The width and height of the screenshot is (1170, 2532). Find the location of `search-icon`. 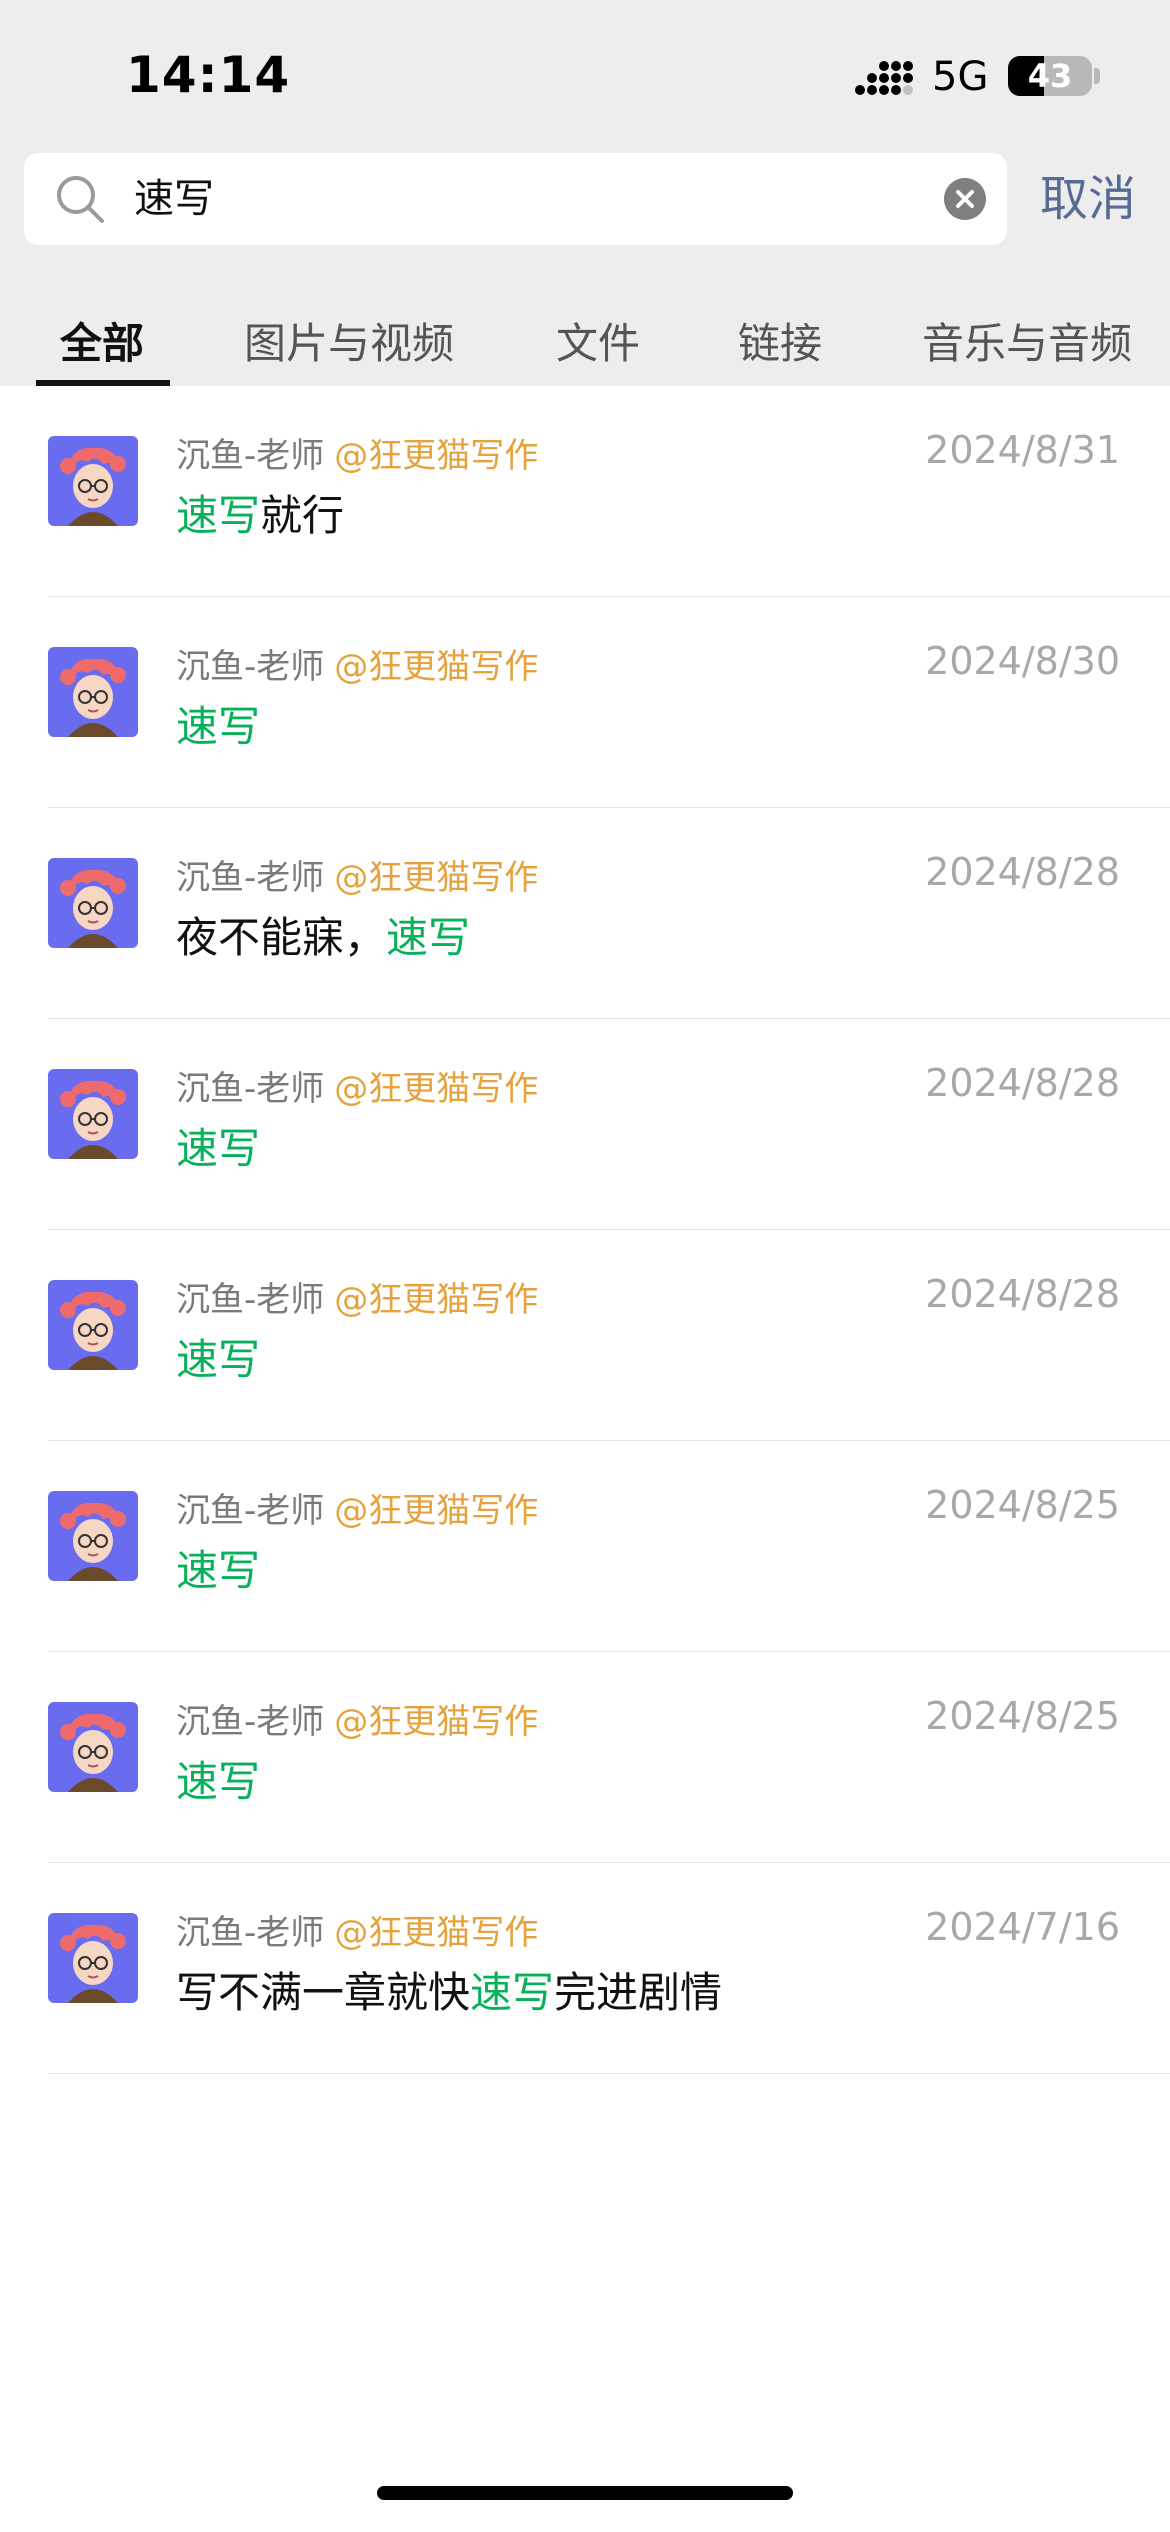

search-icon is located at coordinates (80, 199).